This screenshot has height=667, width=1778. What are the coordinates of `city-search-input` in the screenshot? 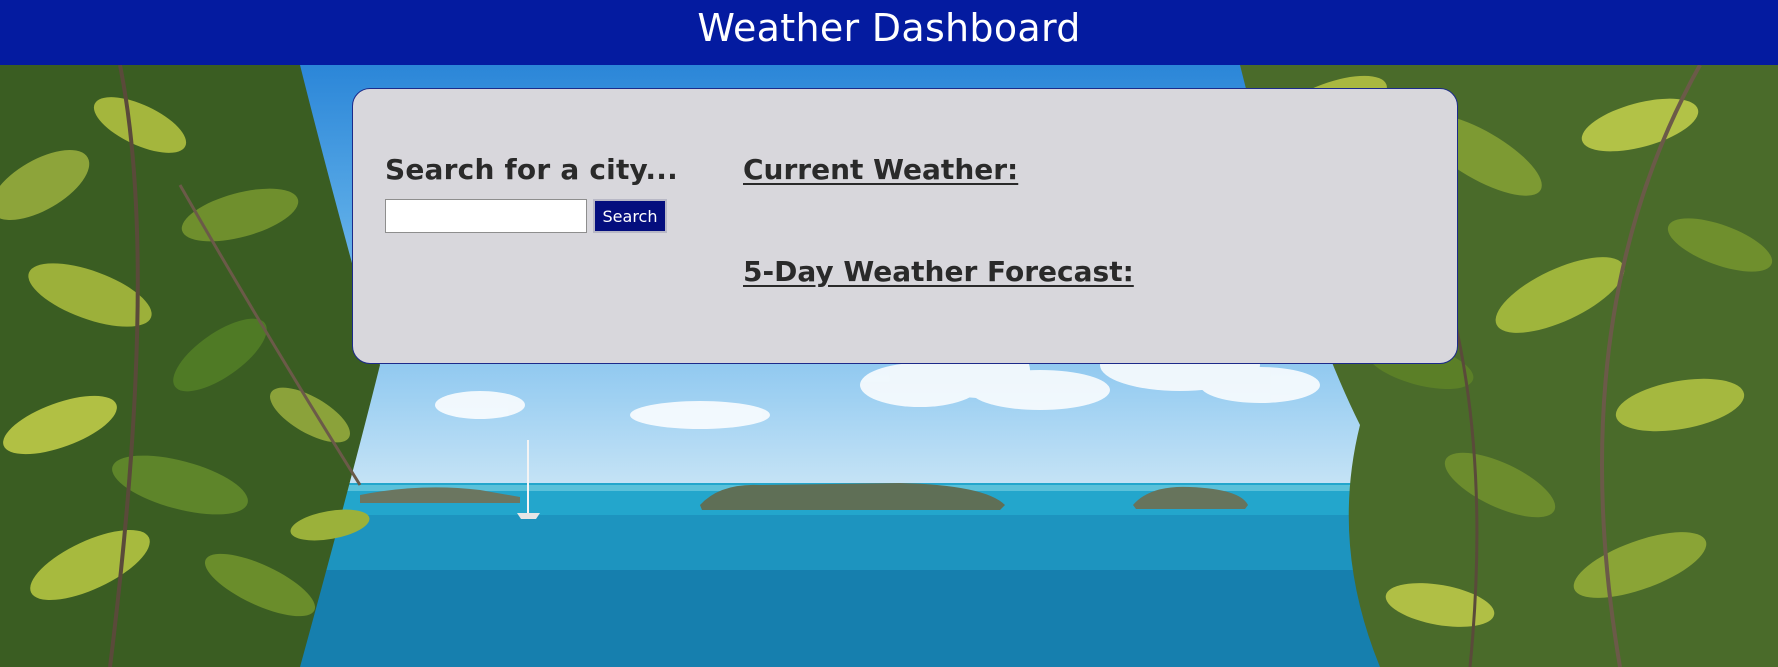 It's located at (486, 216).